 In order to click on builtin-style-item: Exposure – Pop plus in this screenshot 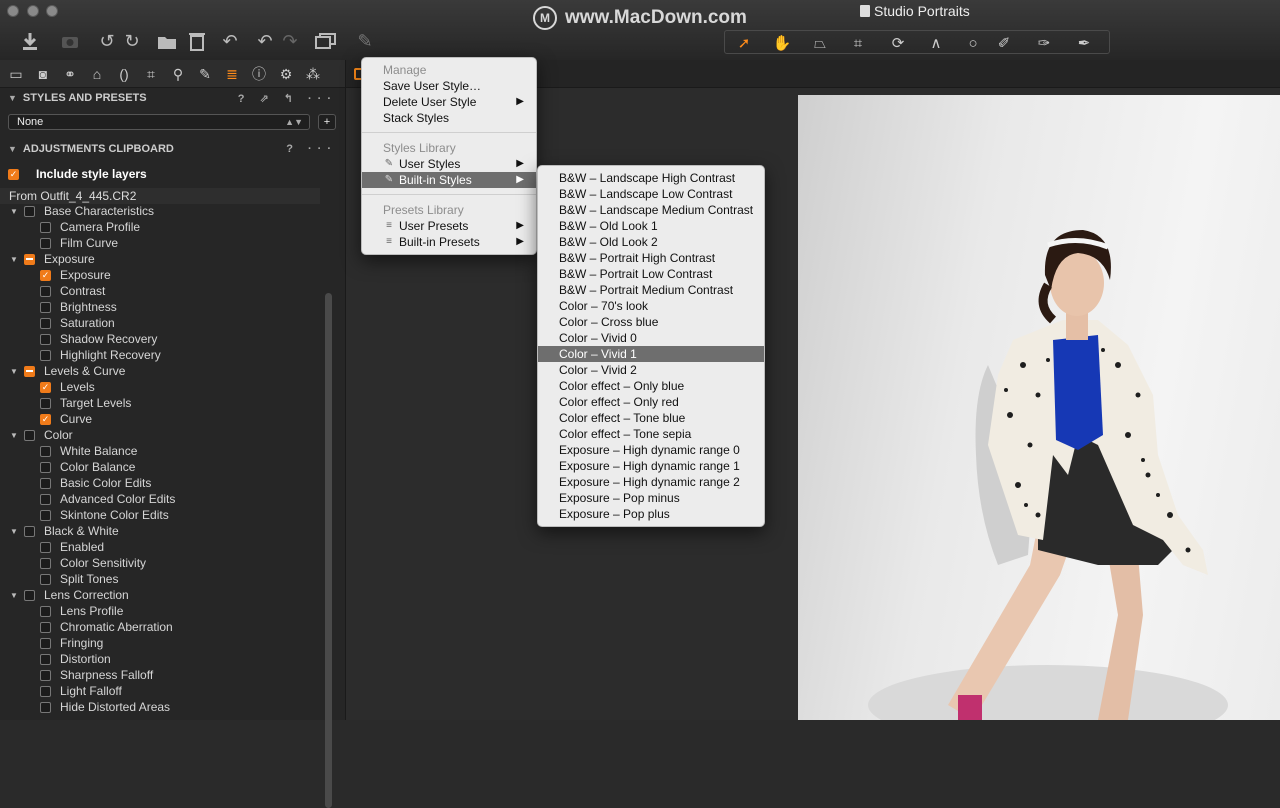, I will do `click(651, 514)`.